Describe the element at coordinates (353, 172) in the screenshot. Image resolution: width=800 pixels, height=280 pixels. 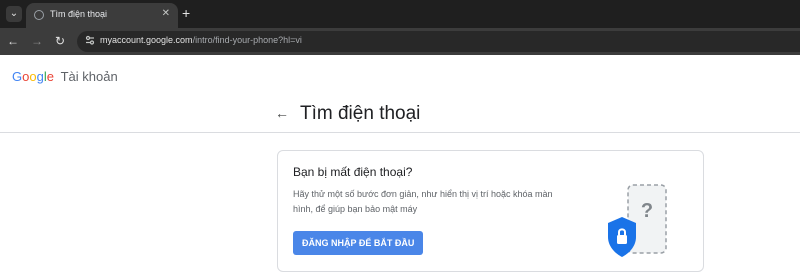
I see `card-title: Bạn bị mất điện thoại?` at that location.